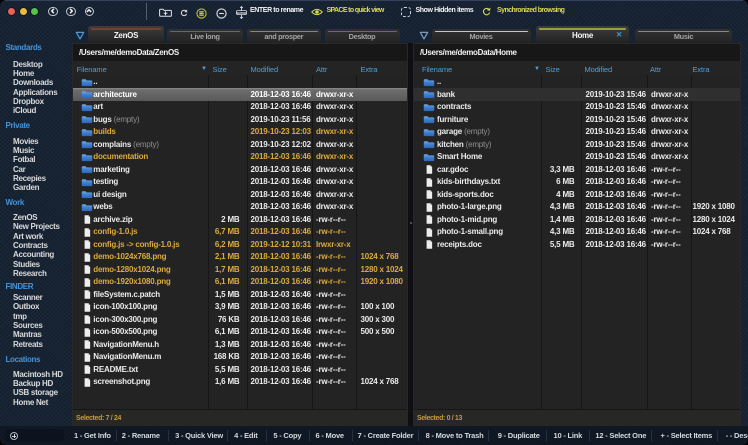 This screenshot has width=748, height=445. I want to click on svg-text: ENTER, so click(242, 13).